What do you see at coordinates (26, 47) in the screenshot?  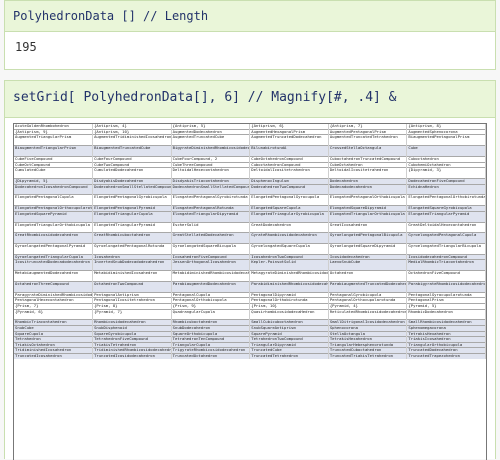 I see `cell-output: 195` at bounding box center [26, 47].